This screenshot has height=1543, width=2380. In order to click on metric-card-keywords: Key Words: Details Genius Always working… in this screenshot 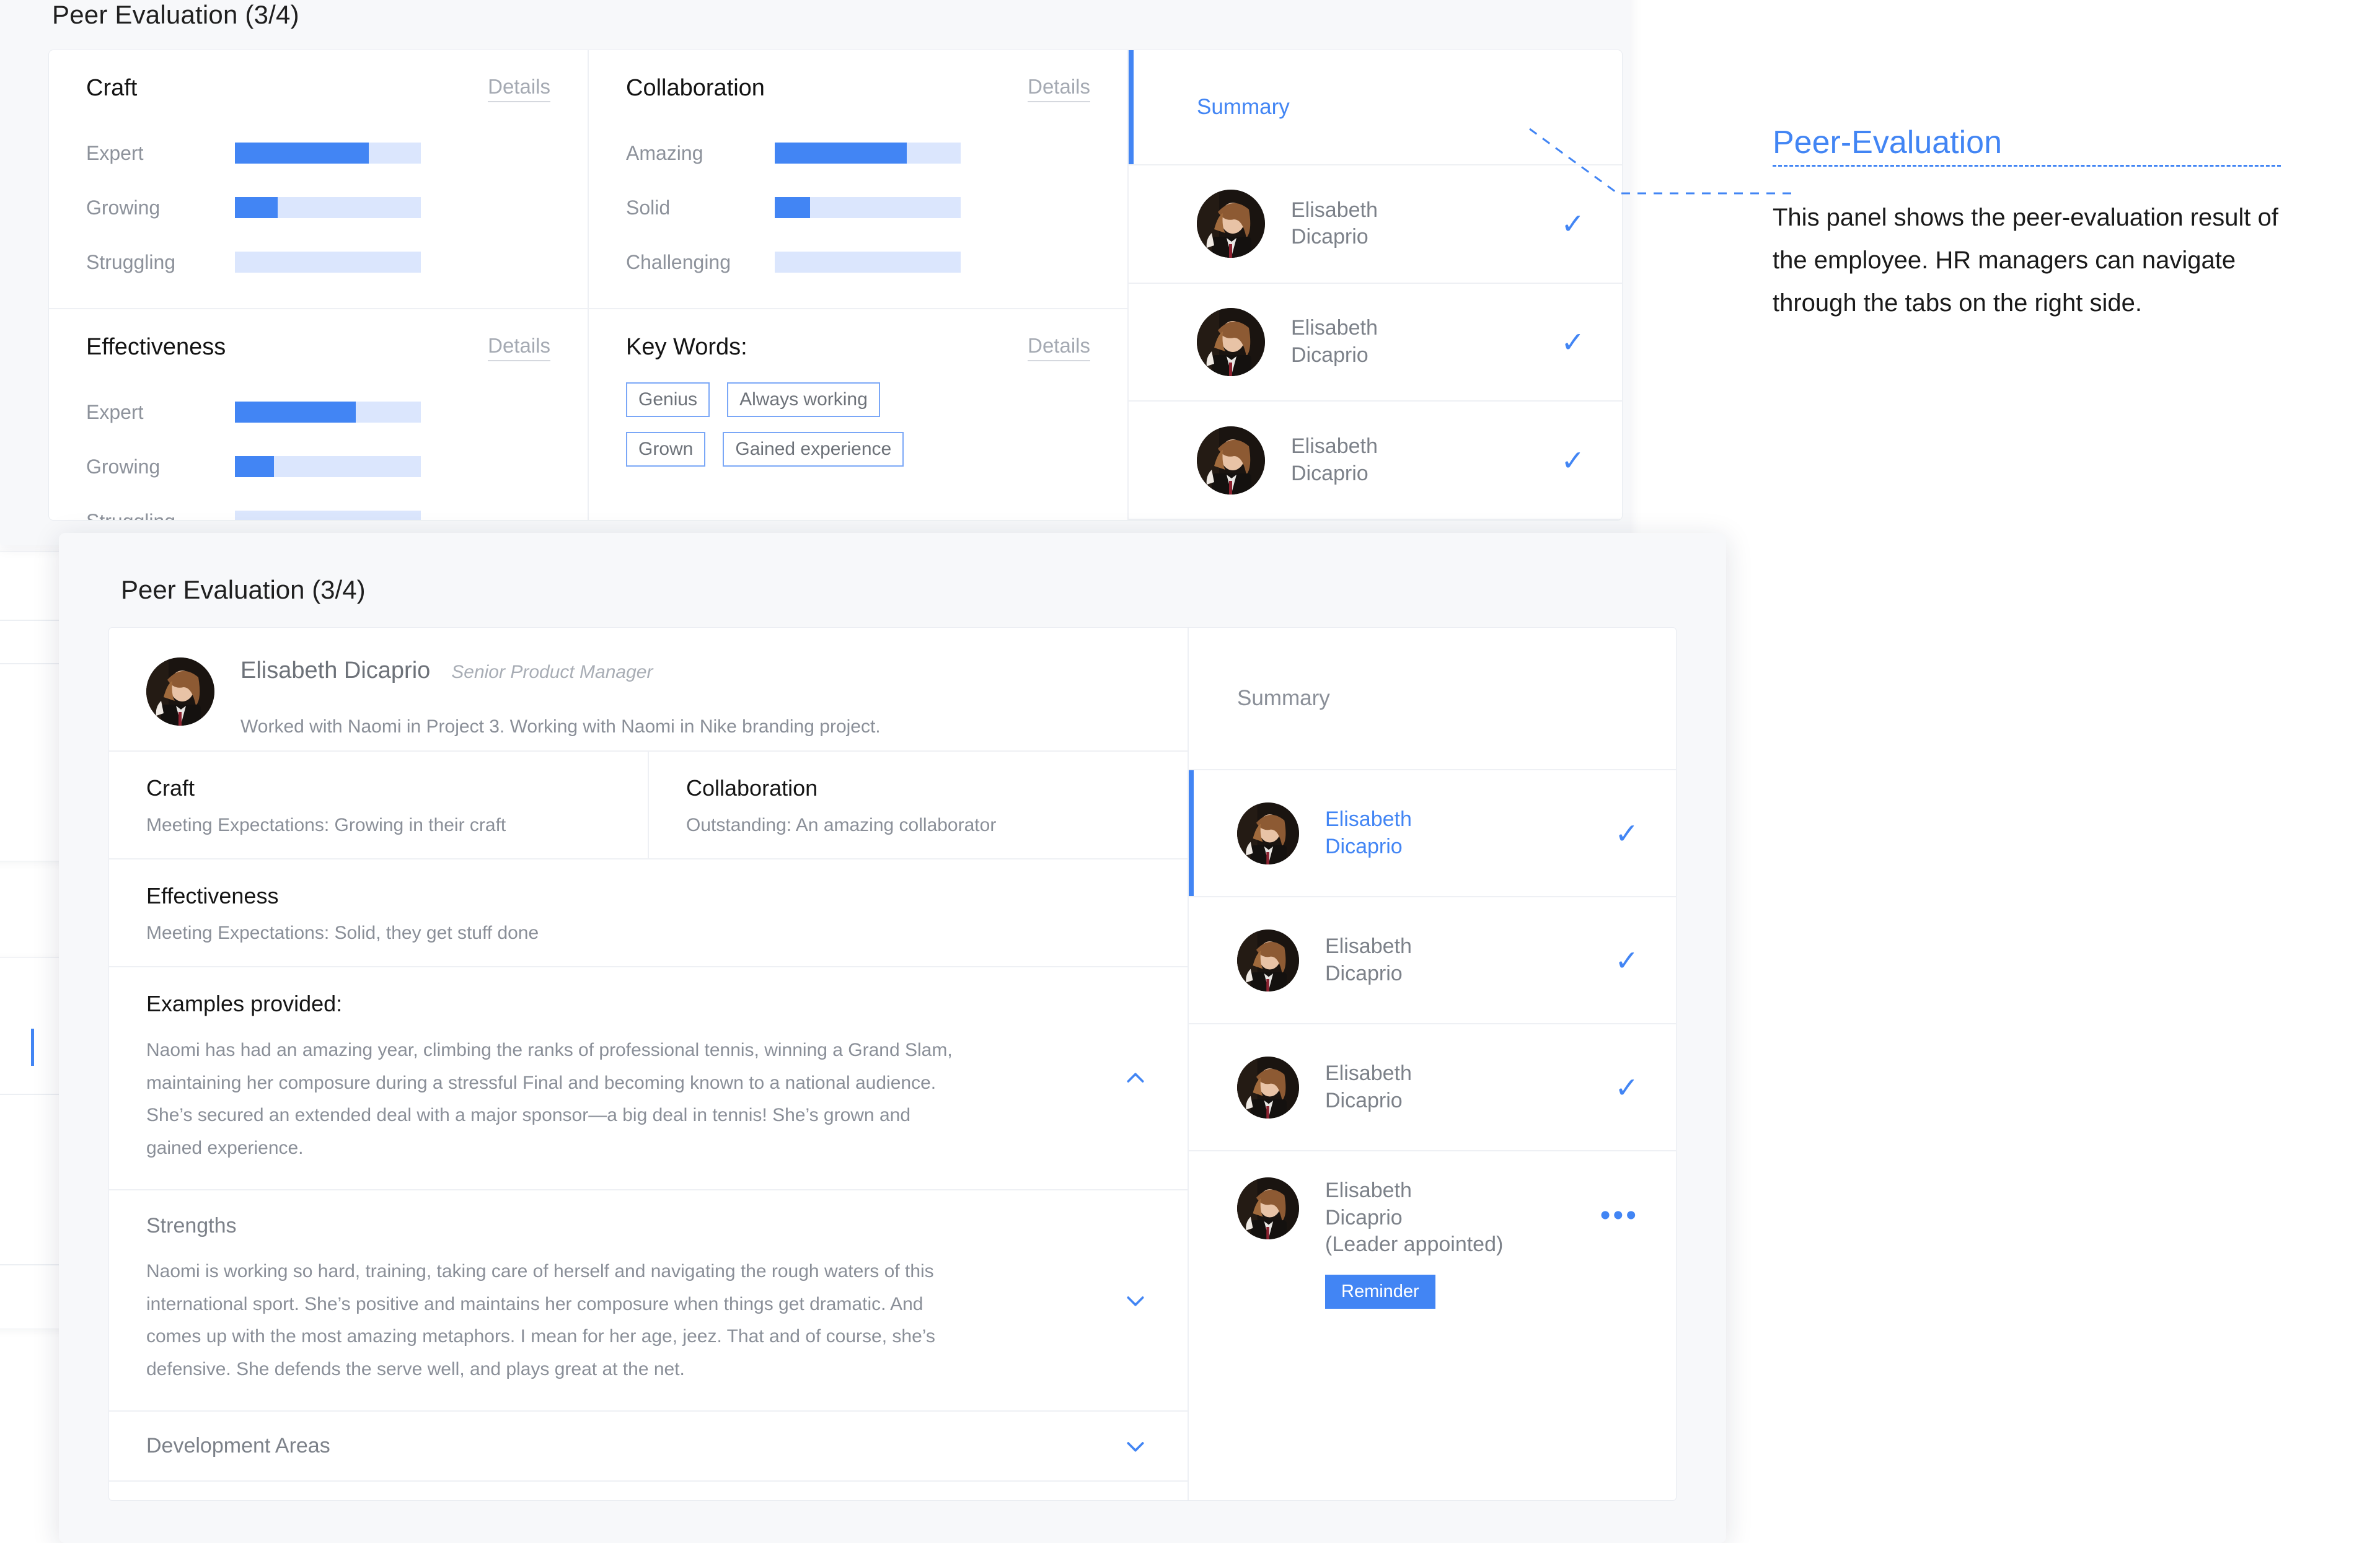, I will do `click(857, 414)`.